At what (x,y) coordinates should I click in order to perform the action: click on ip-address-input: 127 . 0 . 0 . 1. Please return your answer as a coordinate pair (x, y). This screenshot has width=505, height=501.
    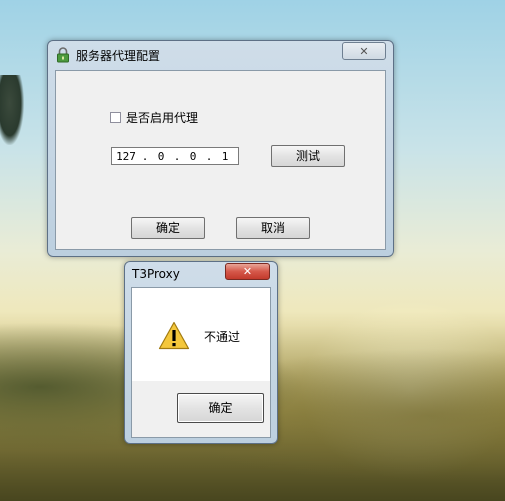
    Looking at the image, I should click on (175, 156).